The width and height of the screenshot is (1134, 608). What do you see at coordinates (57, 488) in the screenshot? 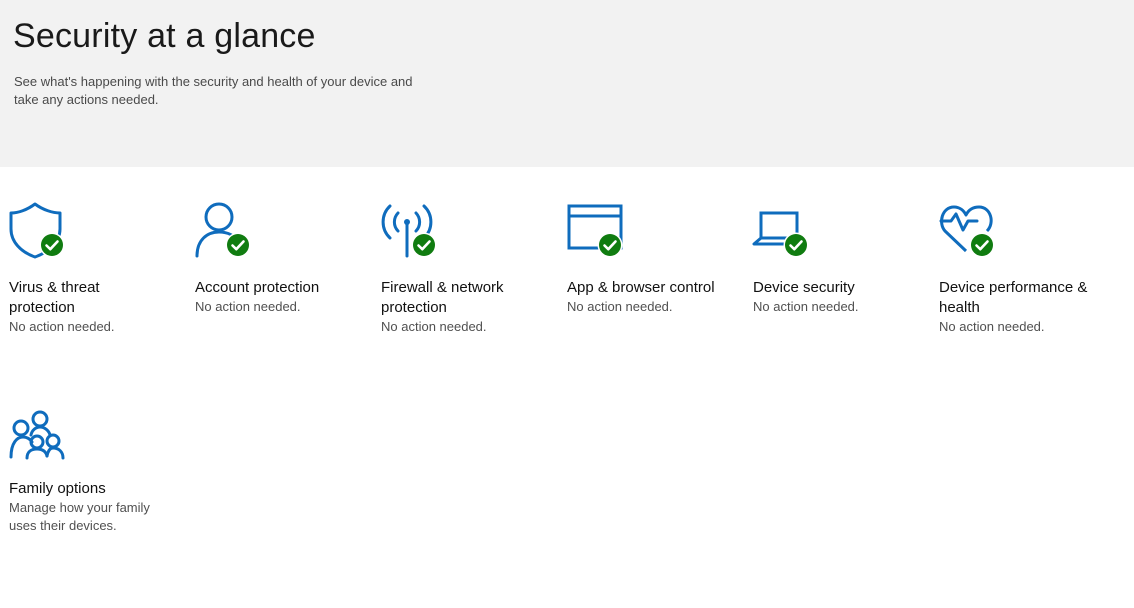
I see `tile-title: Family options` at bounding box center [57, 488].